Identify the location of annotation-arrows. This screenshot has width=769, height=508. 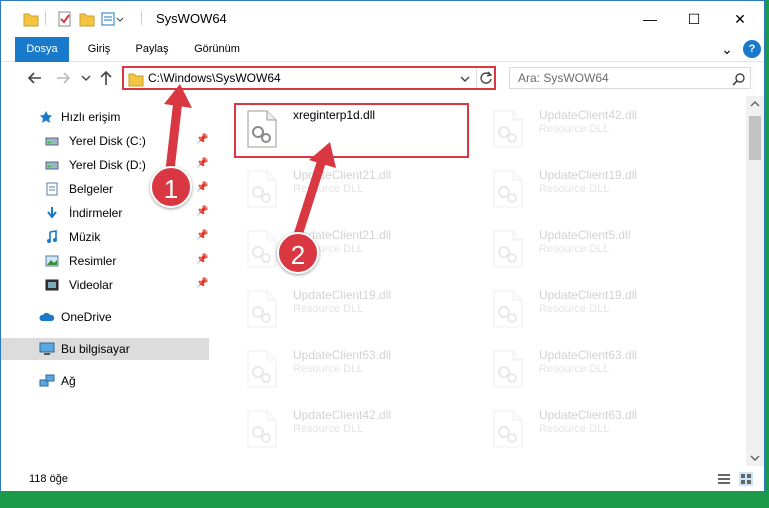
(250, 162).